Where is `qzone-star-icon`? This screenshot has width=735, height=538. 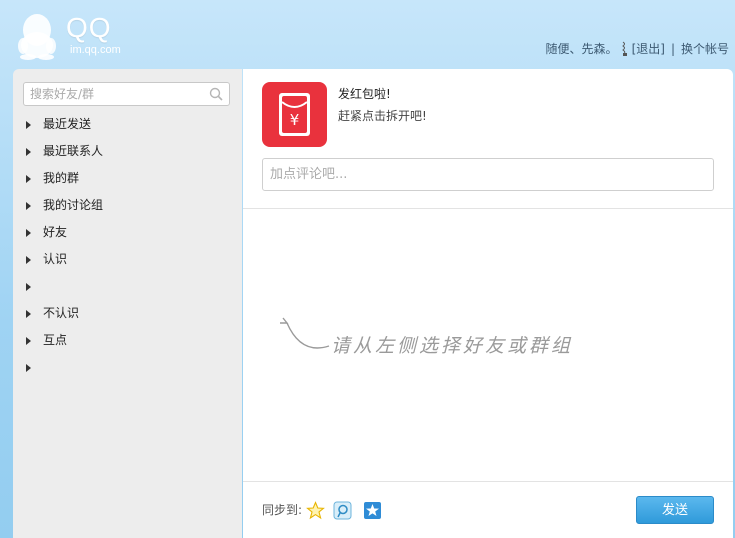 qzone-star-icon is located at coordinates (315, 510).